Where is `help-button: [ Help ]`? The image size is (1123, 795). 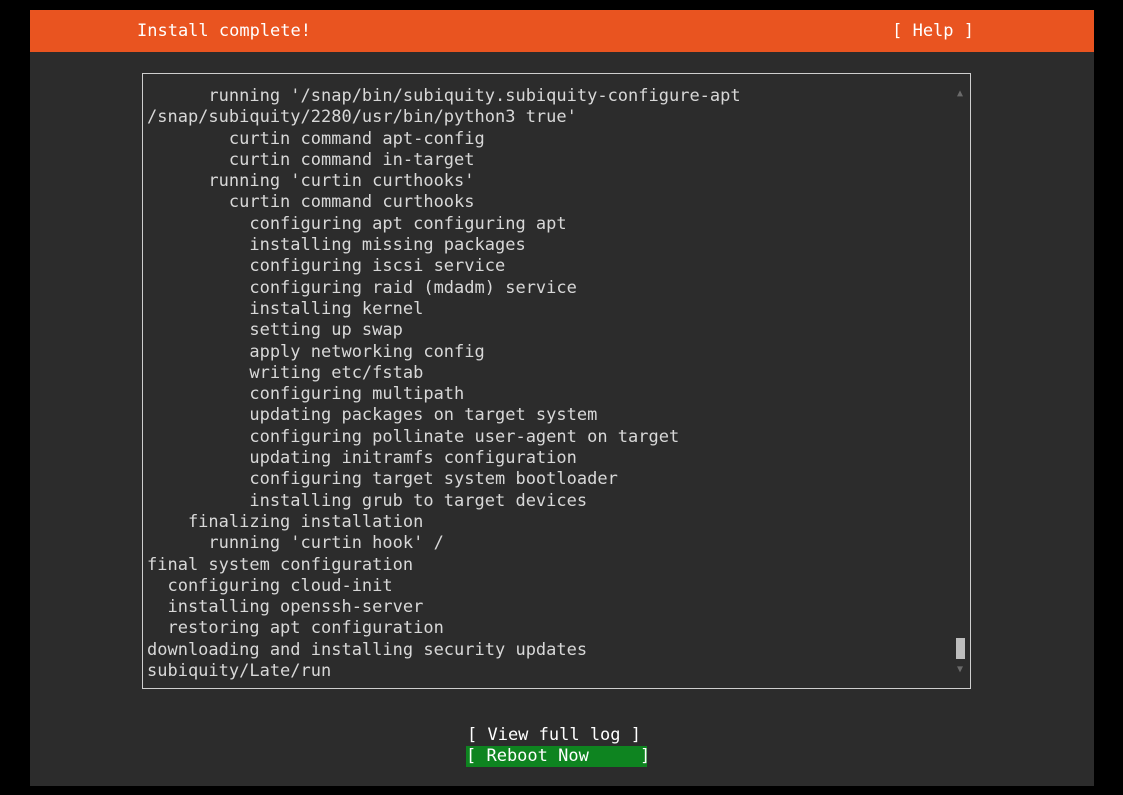
help-button: [ Help ] is located at coordinates (933, 31).